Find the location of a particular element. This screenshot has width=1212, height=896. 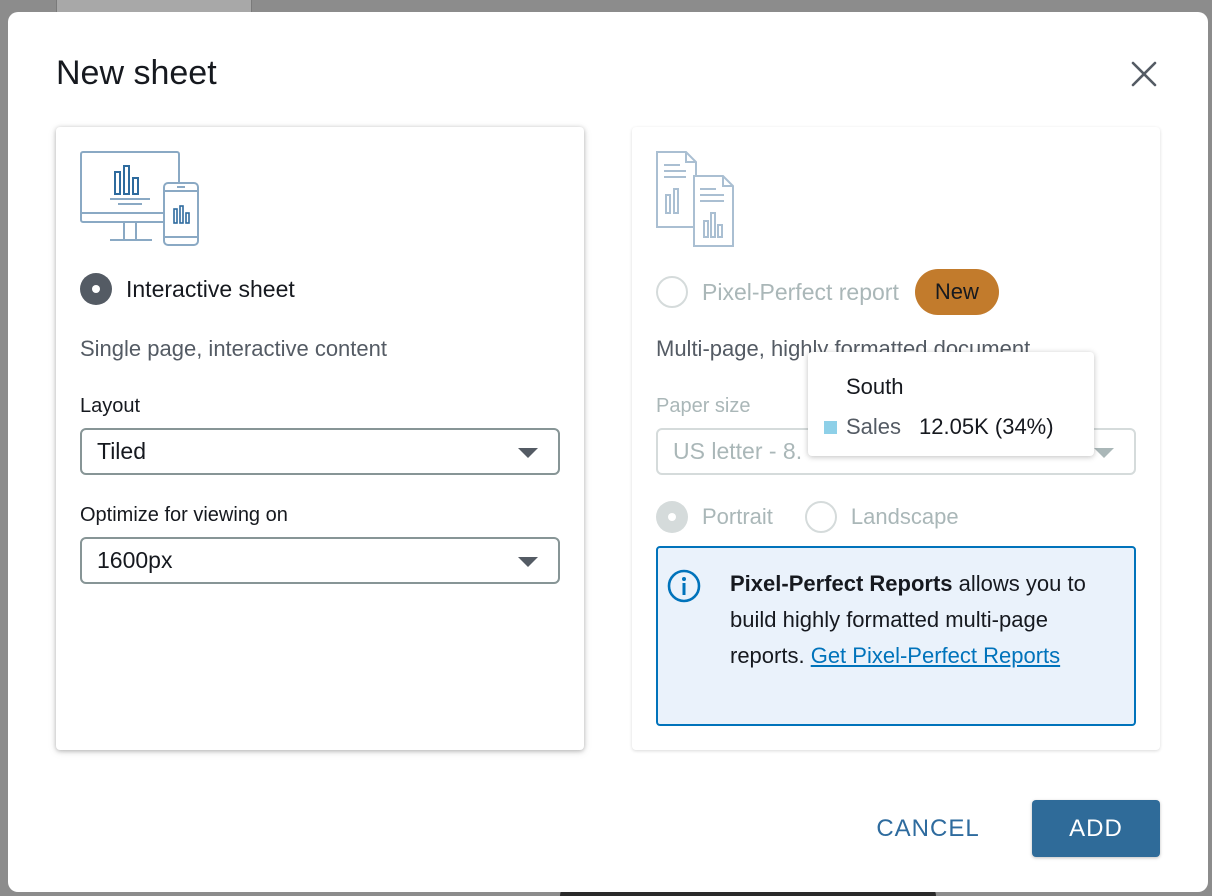

landscape-radio is located at coordinates (820, 517).